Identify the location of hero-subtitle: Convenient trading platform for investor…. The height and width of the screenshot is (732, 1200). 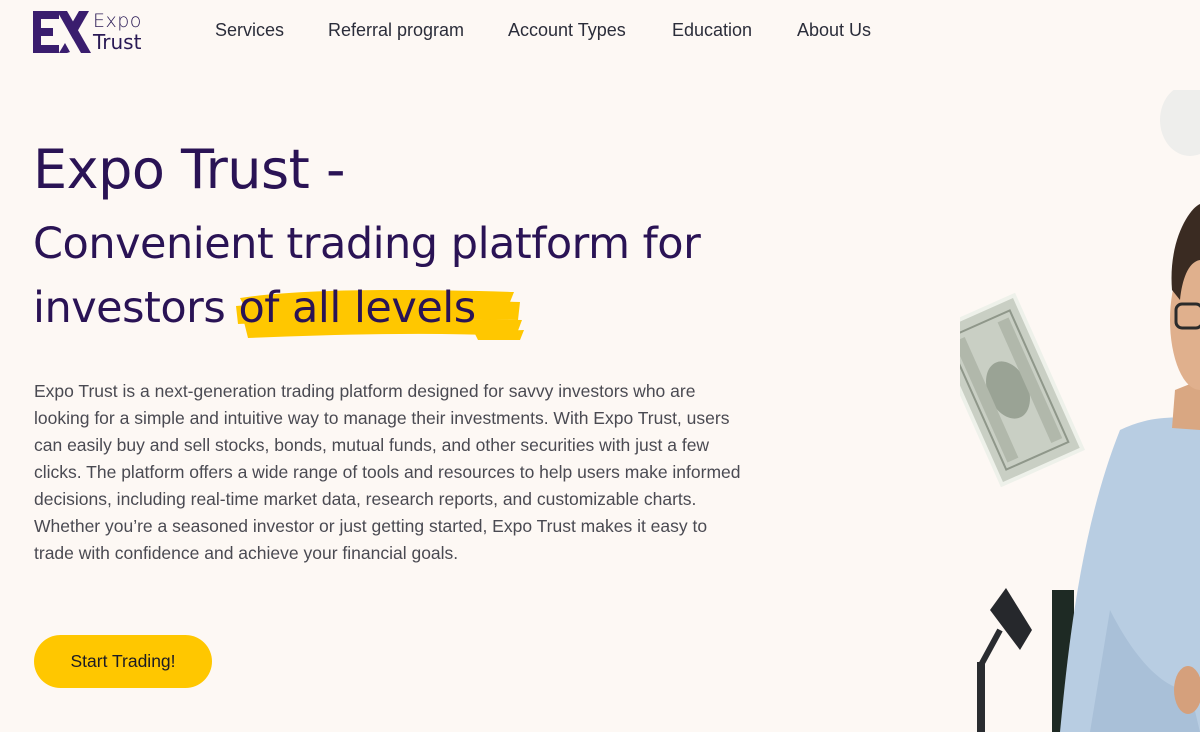
(413, 276).